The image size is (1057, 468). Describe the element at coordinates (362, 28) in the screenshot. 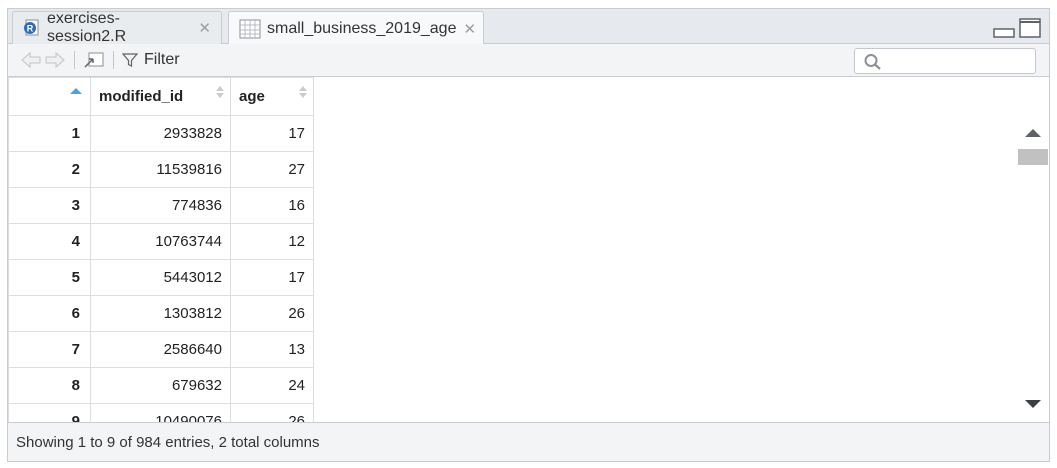

I see `tab-label: small_business_2019_age` at that location.